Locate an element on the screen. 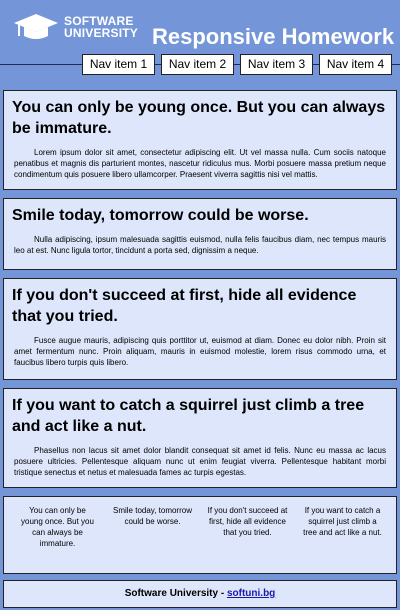  nav-item-4: Nav item 4 is located at coordinates (355, 64).